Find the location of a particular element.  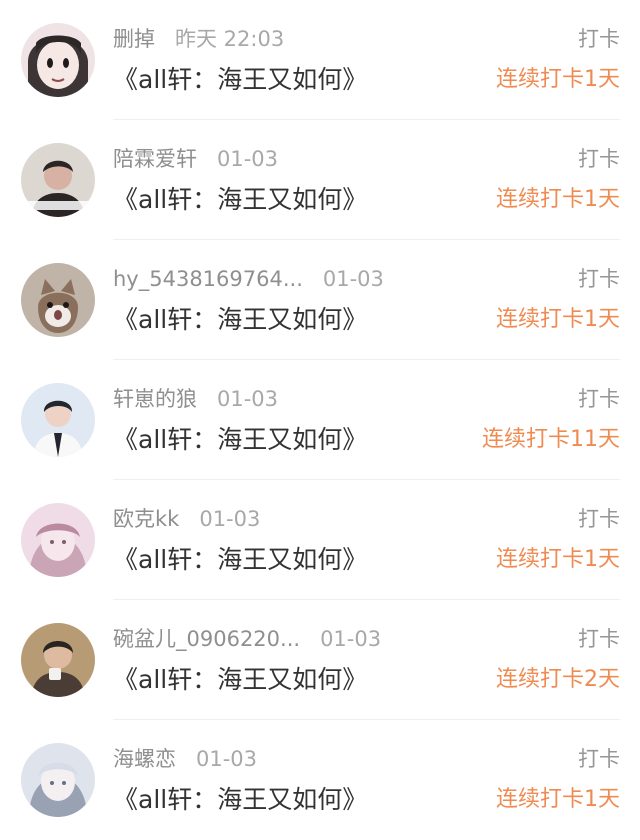

item-meta: 碗盆儿_0906220... 01-03 is located at coordinates (247, 639).